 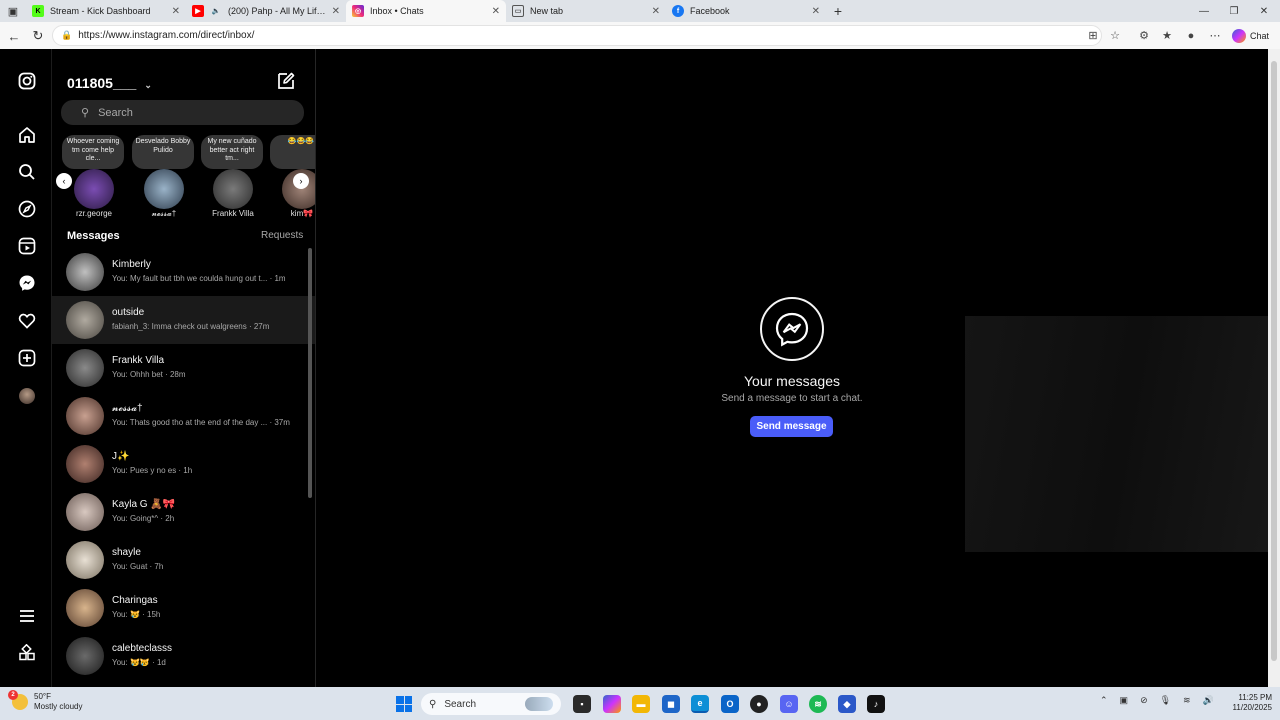 I want to click on note-bubble: 😂😂😂, so click(x=292, y=152).